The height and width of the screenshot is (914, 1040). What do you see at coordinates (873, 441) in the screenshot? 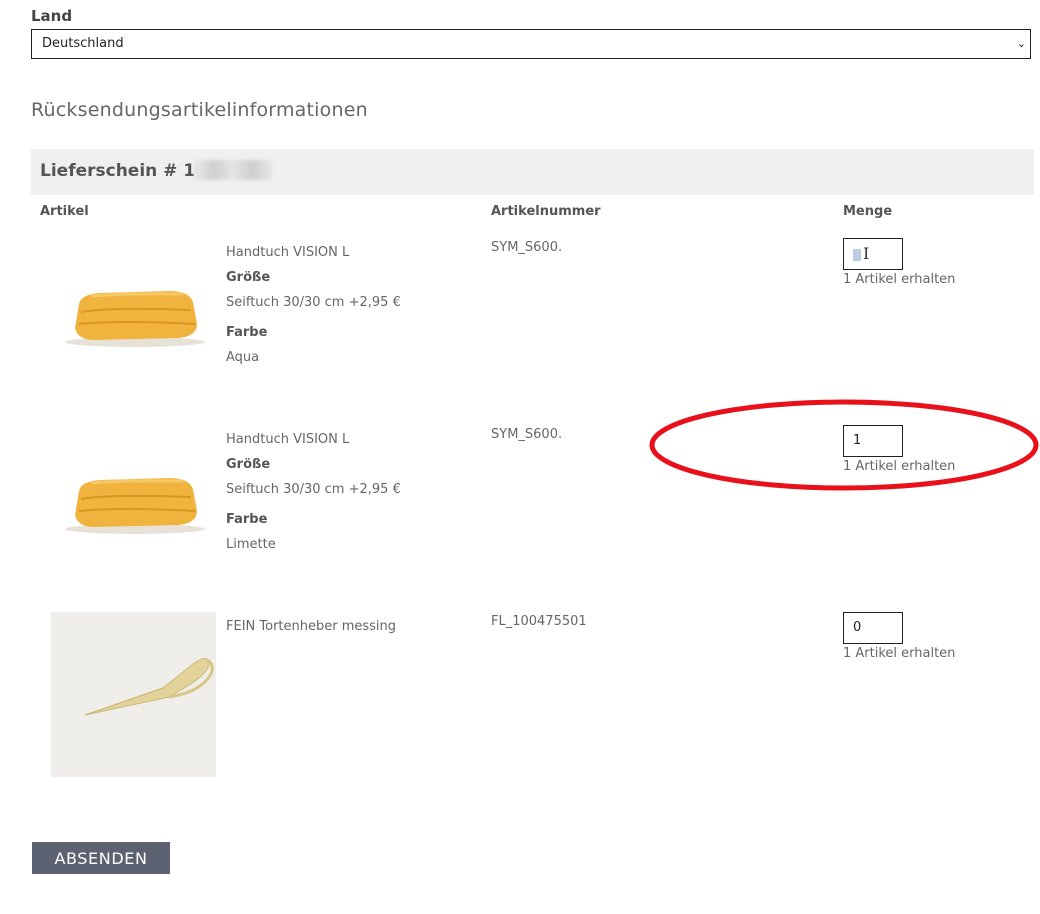
I see `quantity-input: 1` at bounding box center [873, 441].